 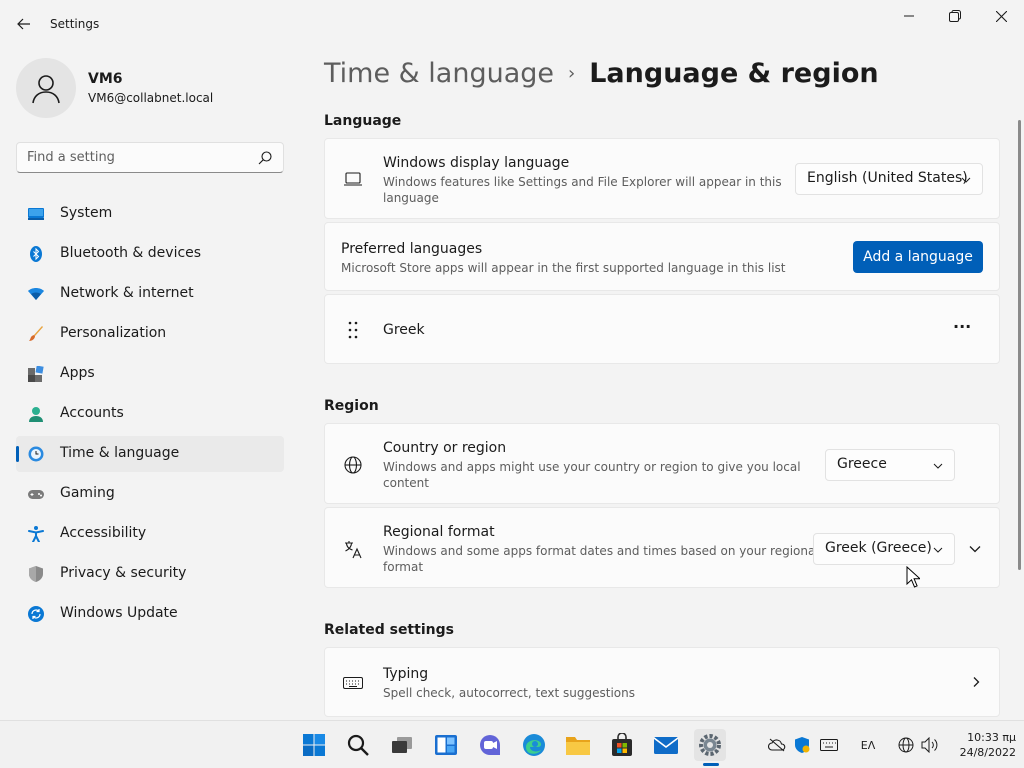 What do you see at coordinates (36, 294) in the screenshot?
I see `network-icon` at bounding box center [36, 294].